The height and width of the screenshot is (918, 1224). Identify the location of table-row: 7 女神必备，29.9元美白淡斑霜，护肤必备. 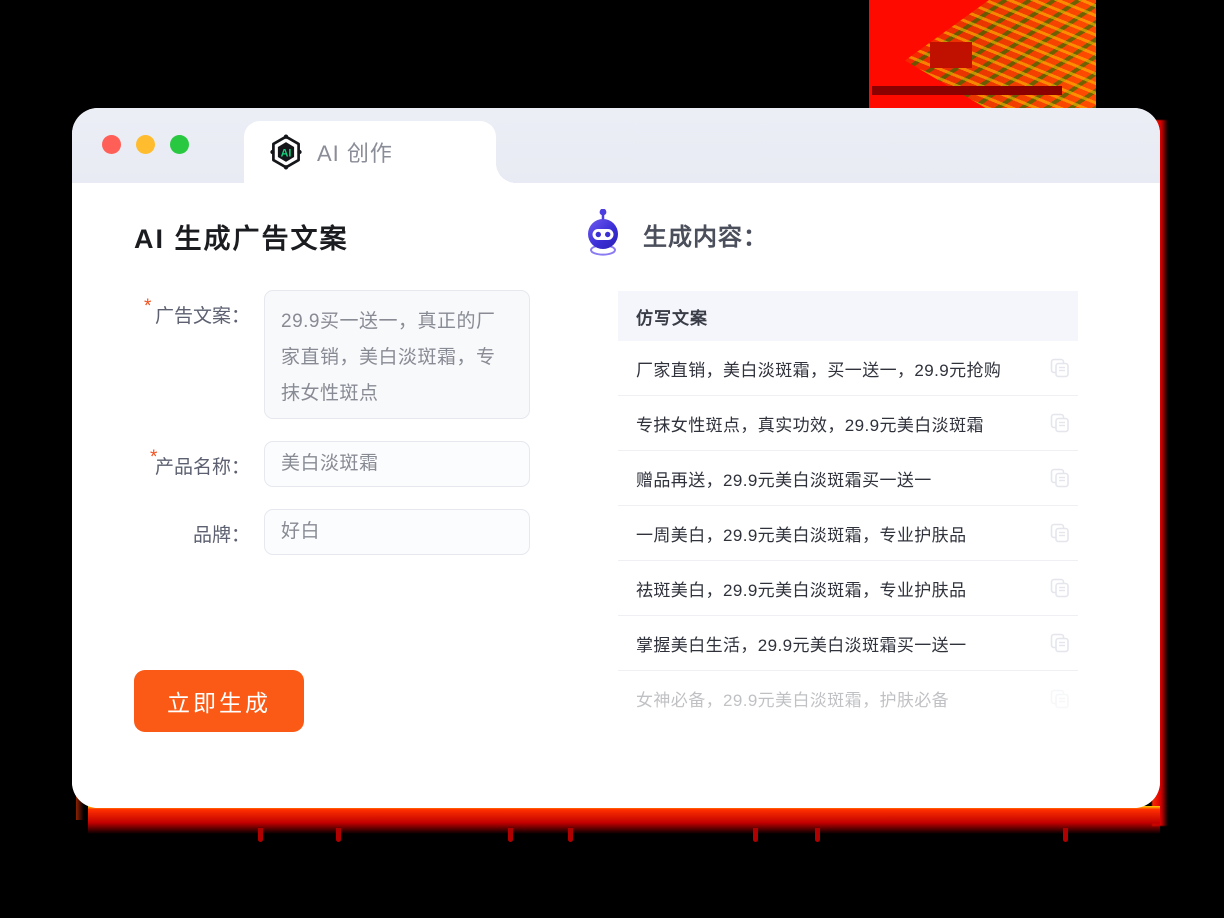
(848, 698).